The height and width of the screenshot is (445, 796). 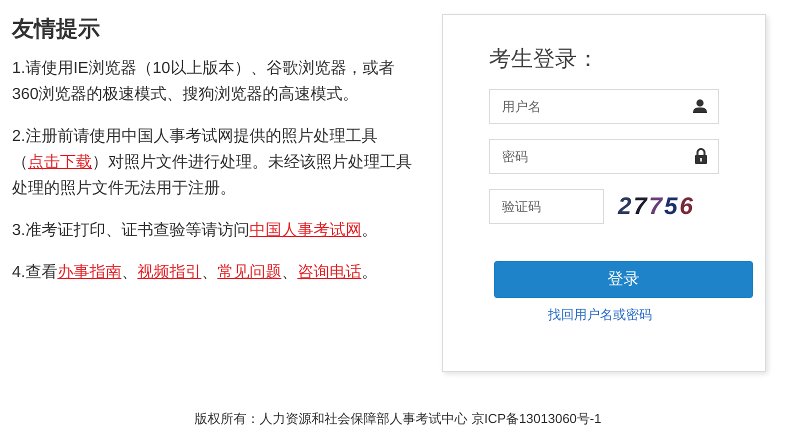 I want to click on notice-link: 视频指引, so click(x=169, y=272).